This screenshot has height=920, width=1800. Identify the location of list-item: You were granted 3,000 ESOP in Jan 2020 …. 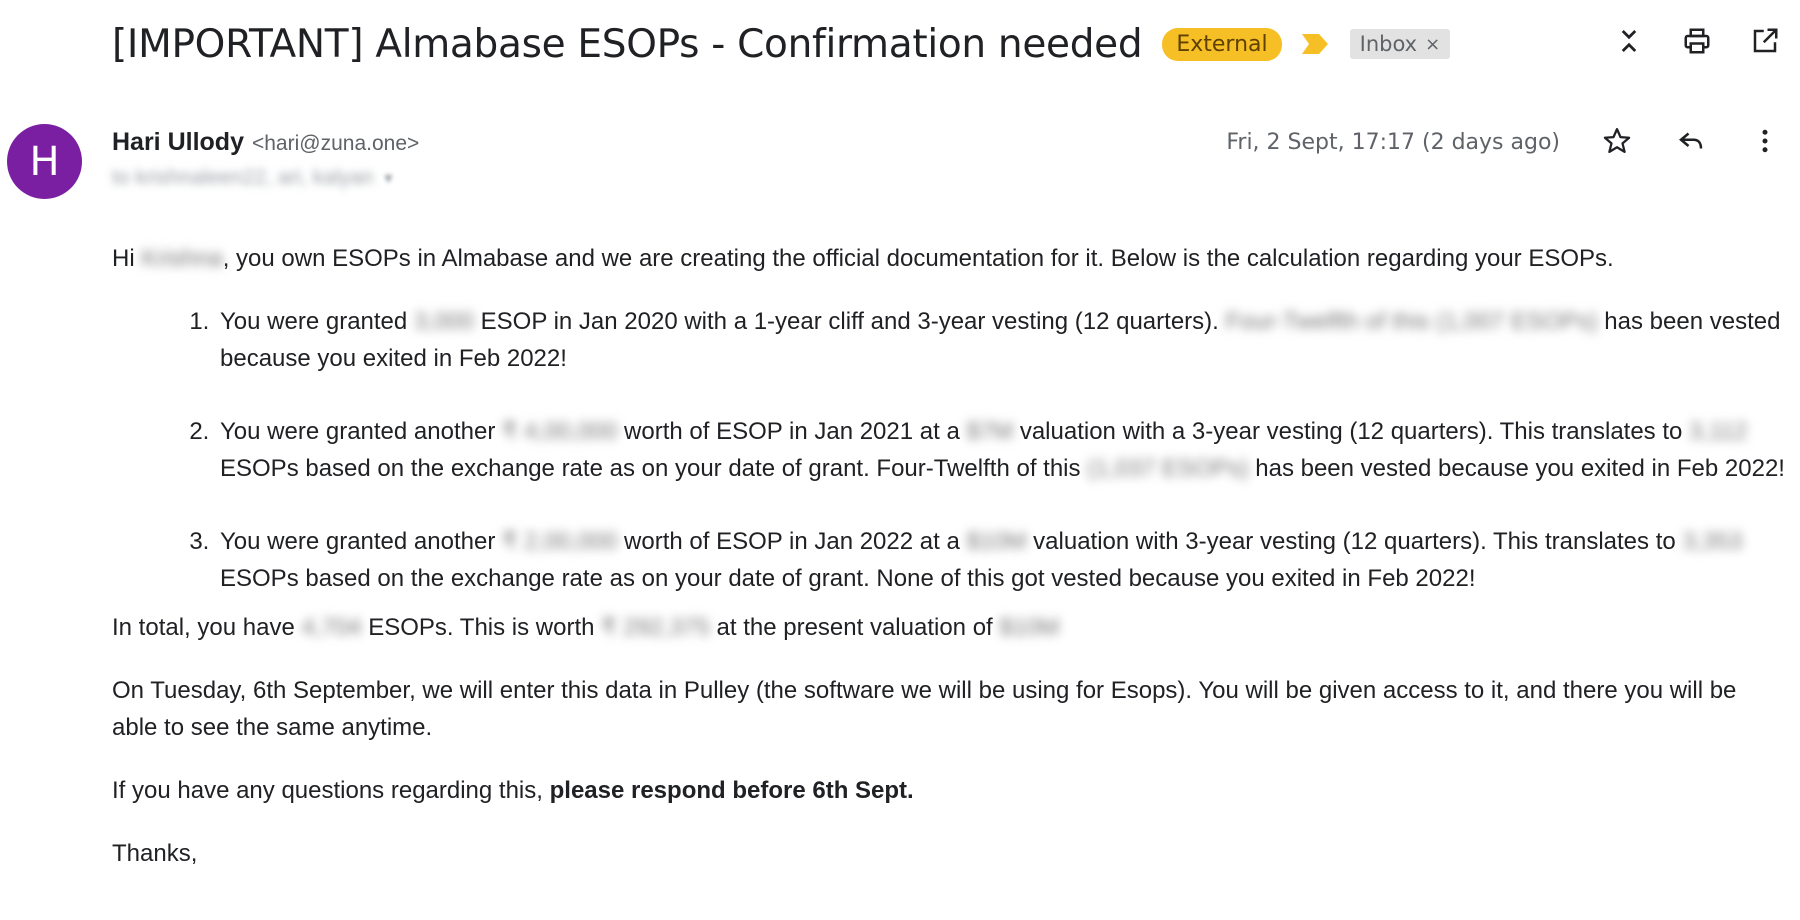
(1002, 340).